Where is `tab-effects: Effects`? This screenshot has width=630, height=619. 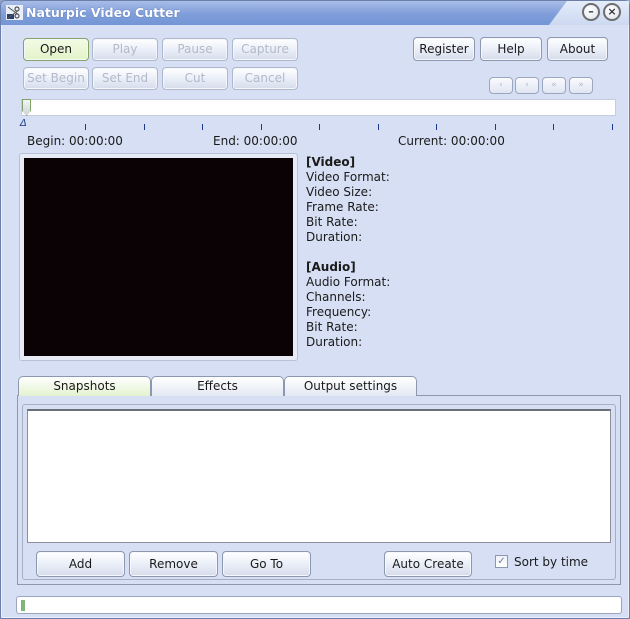
tab-effects: Effects is located at coordinates (217, 386).